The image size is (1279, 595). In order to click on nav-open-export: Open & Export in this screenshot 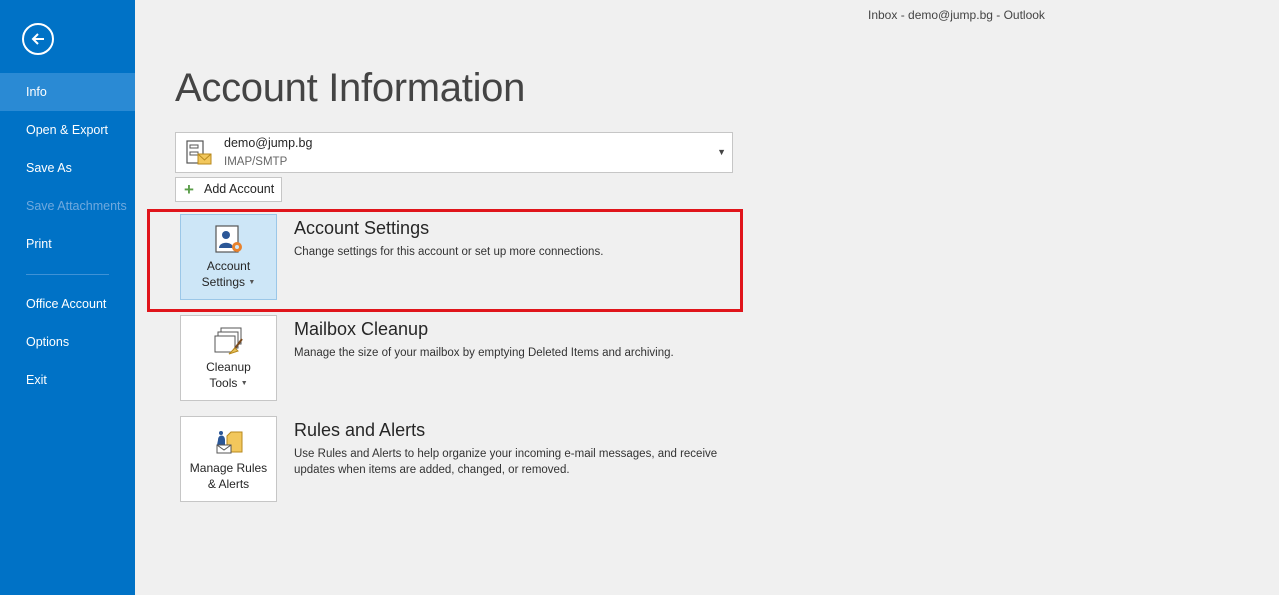, I will do `click(67, 130)`.